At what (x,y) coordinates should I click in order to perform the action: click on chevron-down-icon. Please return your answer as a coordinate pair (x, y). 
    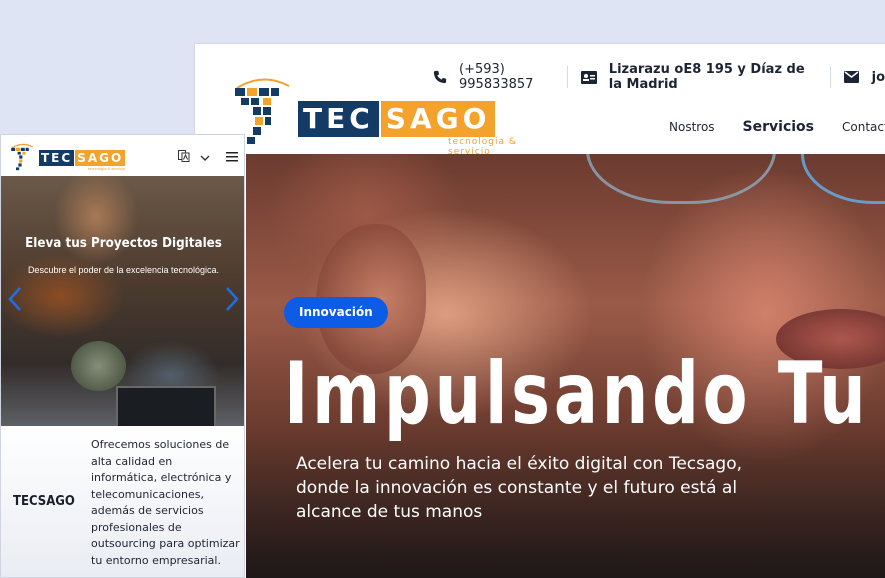
    Looking at the image, I should click on (205, 158).